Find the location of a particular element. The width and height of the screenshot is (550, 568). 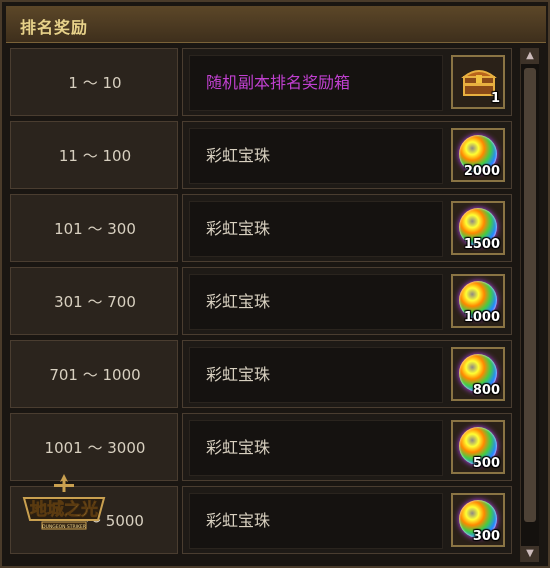

panel-title: 排名奖励 is located at coordinates (54, 27).